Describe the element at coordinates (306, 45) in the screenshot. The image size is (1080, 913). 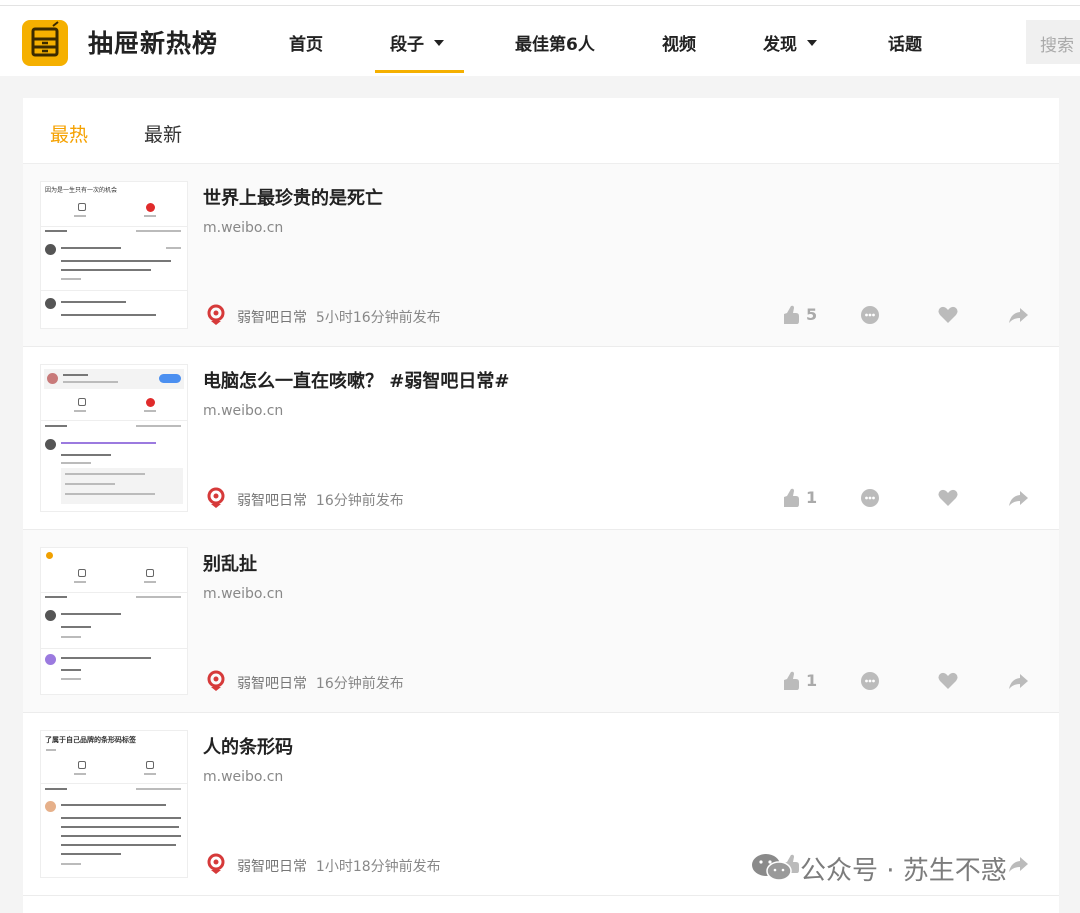
I see `nav-label: 首页` at that location.